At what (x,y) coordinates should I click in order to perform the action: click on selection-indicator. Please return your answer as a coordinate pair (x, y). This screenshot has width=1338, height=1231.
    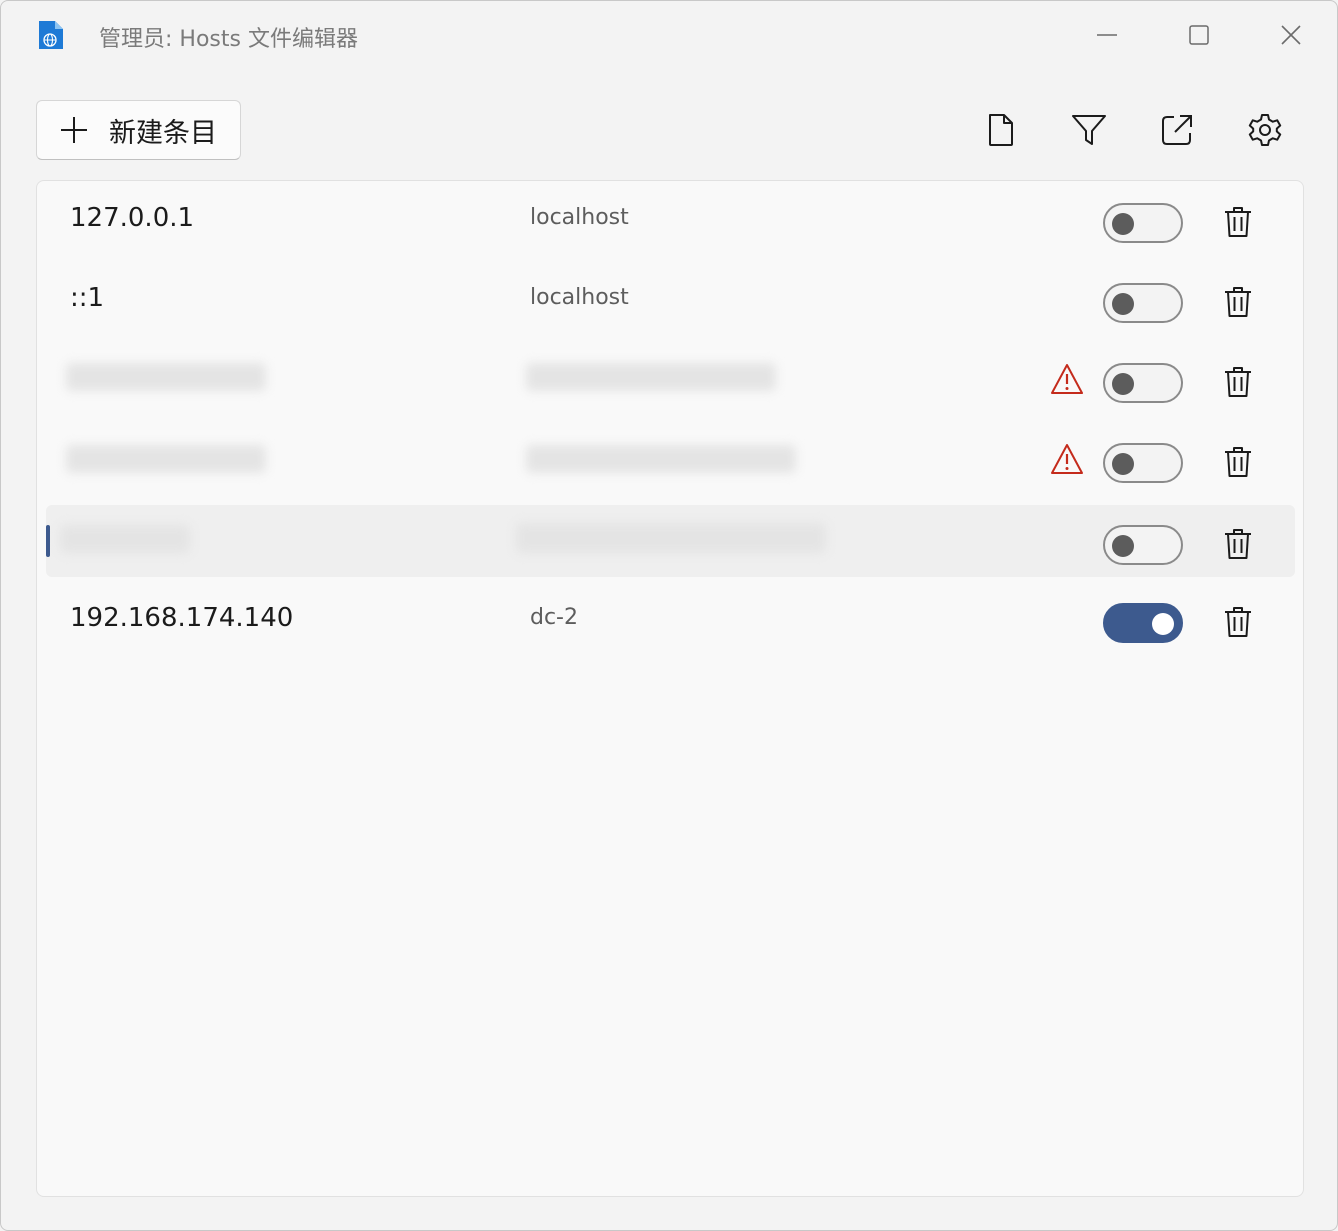
    Looking at the image, I should click on (48, 541).